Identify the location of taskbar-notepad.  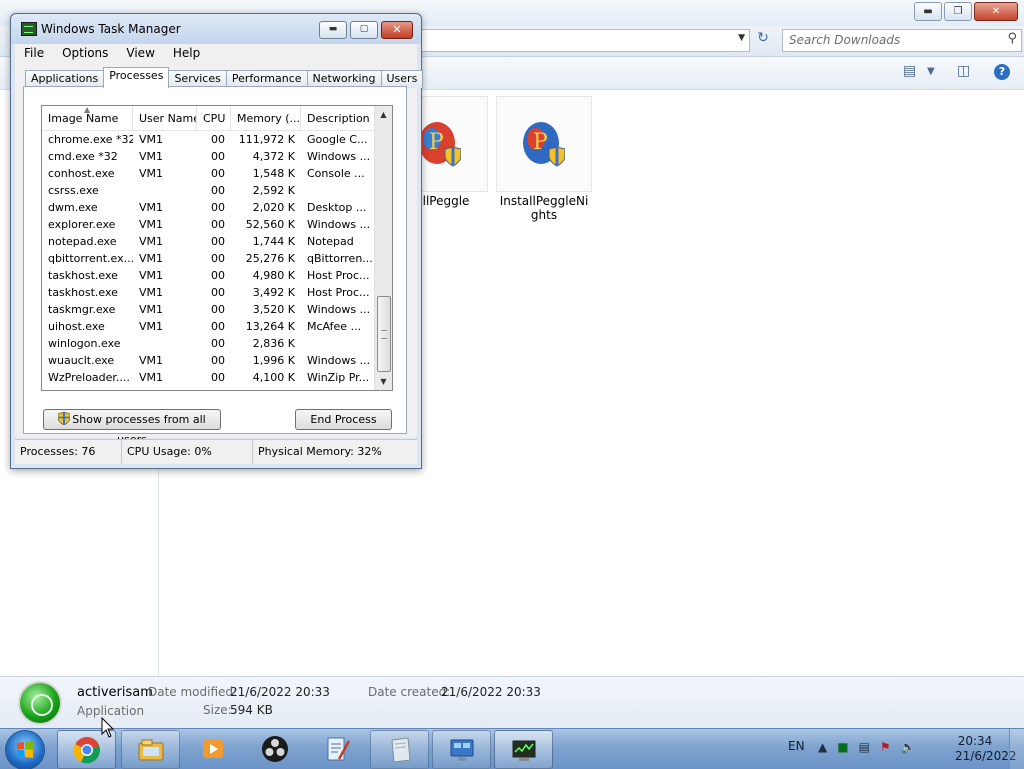
(336, 748).